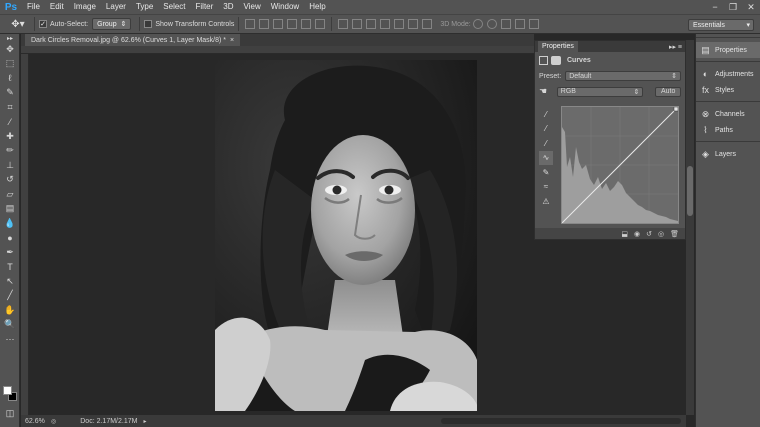 The height and width of the screenshot is (427, 760). I want to click on screen-mode-icon: ▭, so click(10, 424).